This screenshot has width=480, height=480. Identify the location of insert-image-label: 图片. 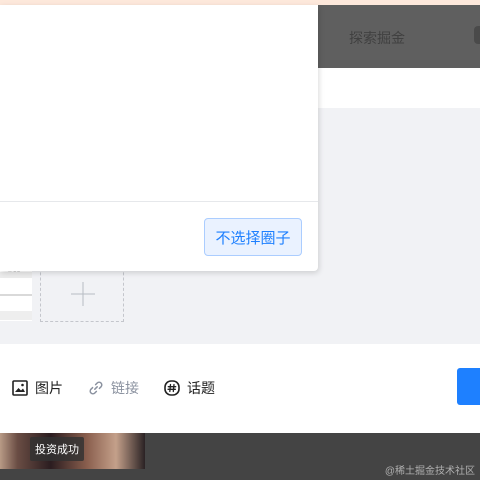
(49, 388).